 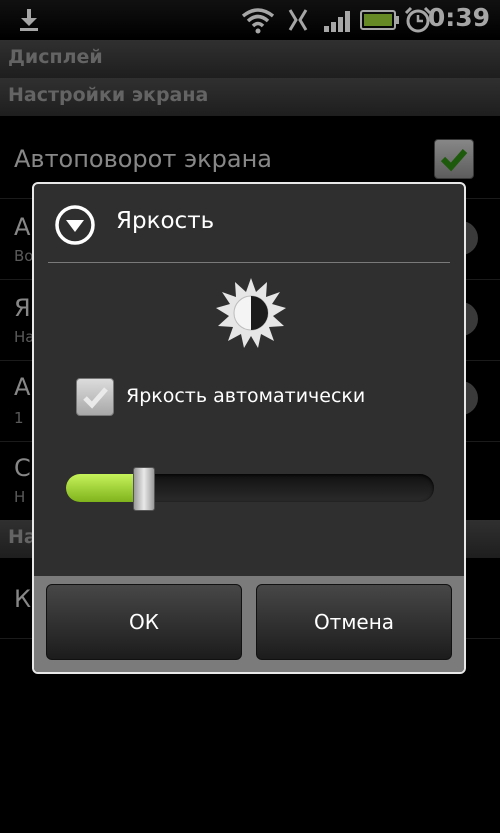 I want to click on brightness-slider-fill, so click(x=105, y=488).